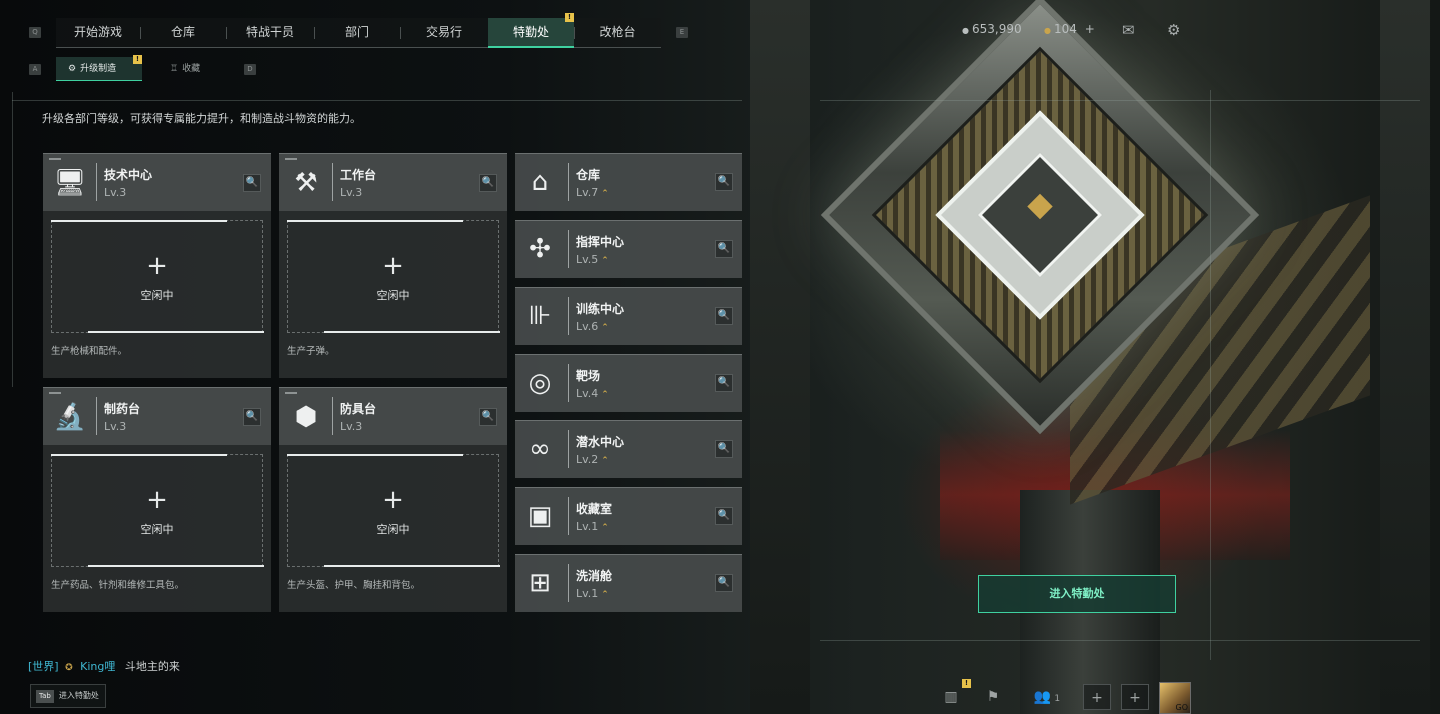 This screenshot has height=714, width=1440. I want to click on chat-line: [世界] ✪ King哩 斗地主的来, so click(104, 666).